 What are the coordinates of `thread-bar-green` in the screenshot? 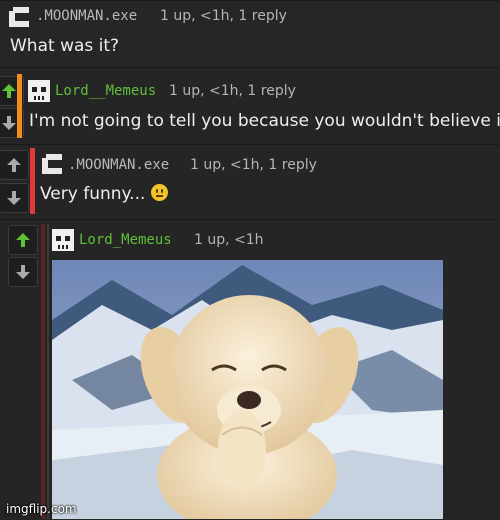 It's located at (48, 371).